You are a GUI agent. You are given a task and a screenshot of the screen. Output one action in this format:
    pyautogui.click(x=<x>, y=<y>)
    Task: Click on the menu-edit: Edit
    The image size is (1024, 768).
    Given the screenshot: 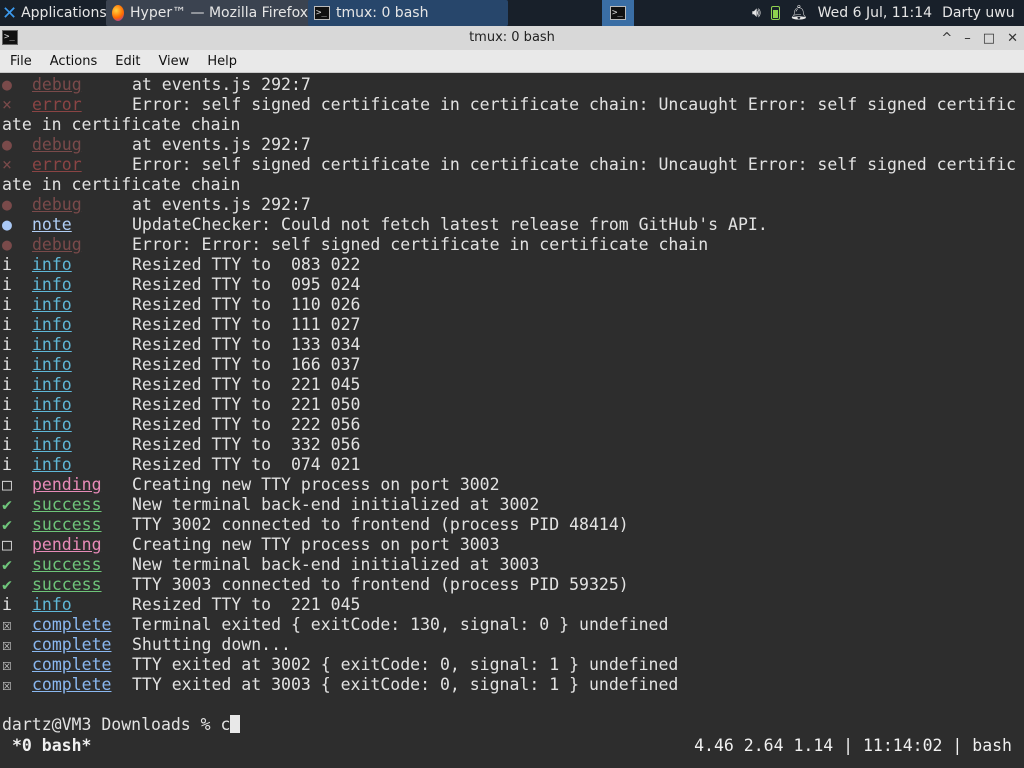 What is the action you would take?
    pyautogui.click(x=126, y=61)
    